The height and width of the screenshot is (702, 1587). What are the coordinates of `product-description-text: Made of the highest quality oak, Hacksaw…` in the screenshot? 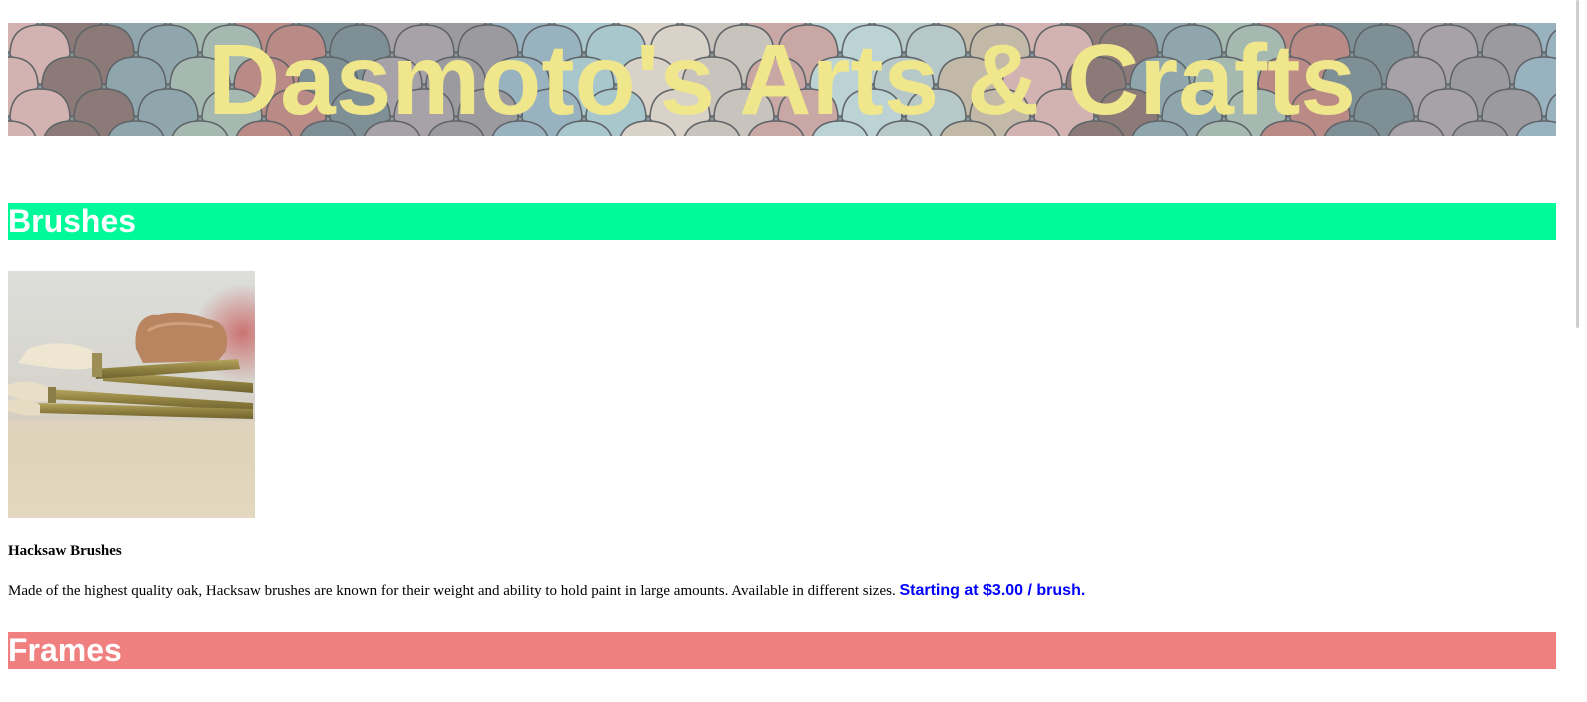 It's located at (452, 591).